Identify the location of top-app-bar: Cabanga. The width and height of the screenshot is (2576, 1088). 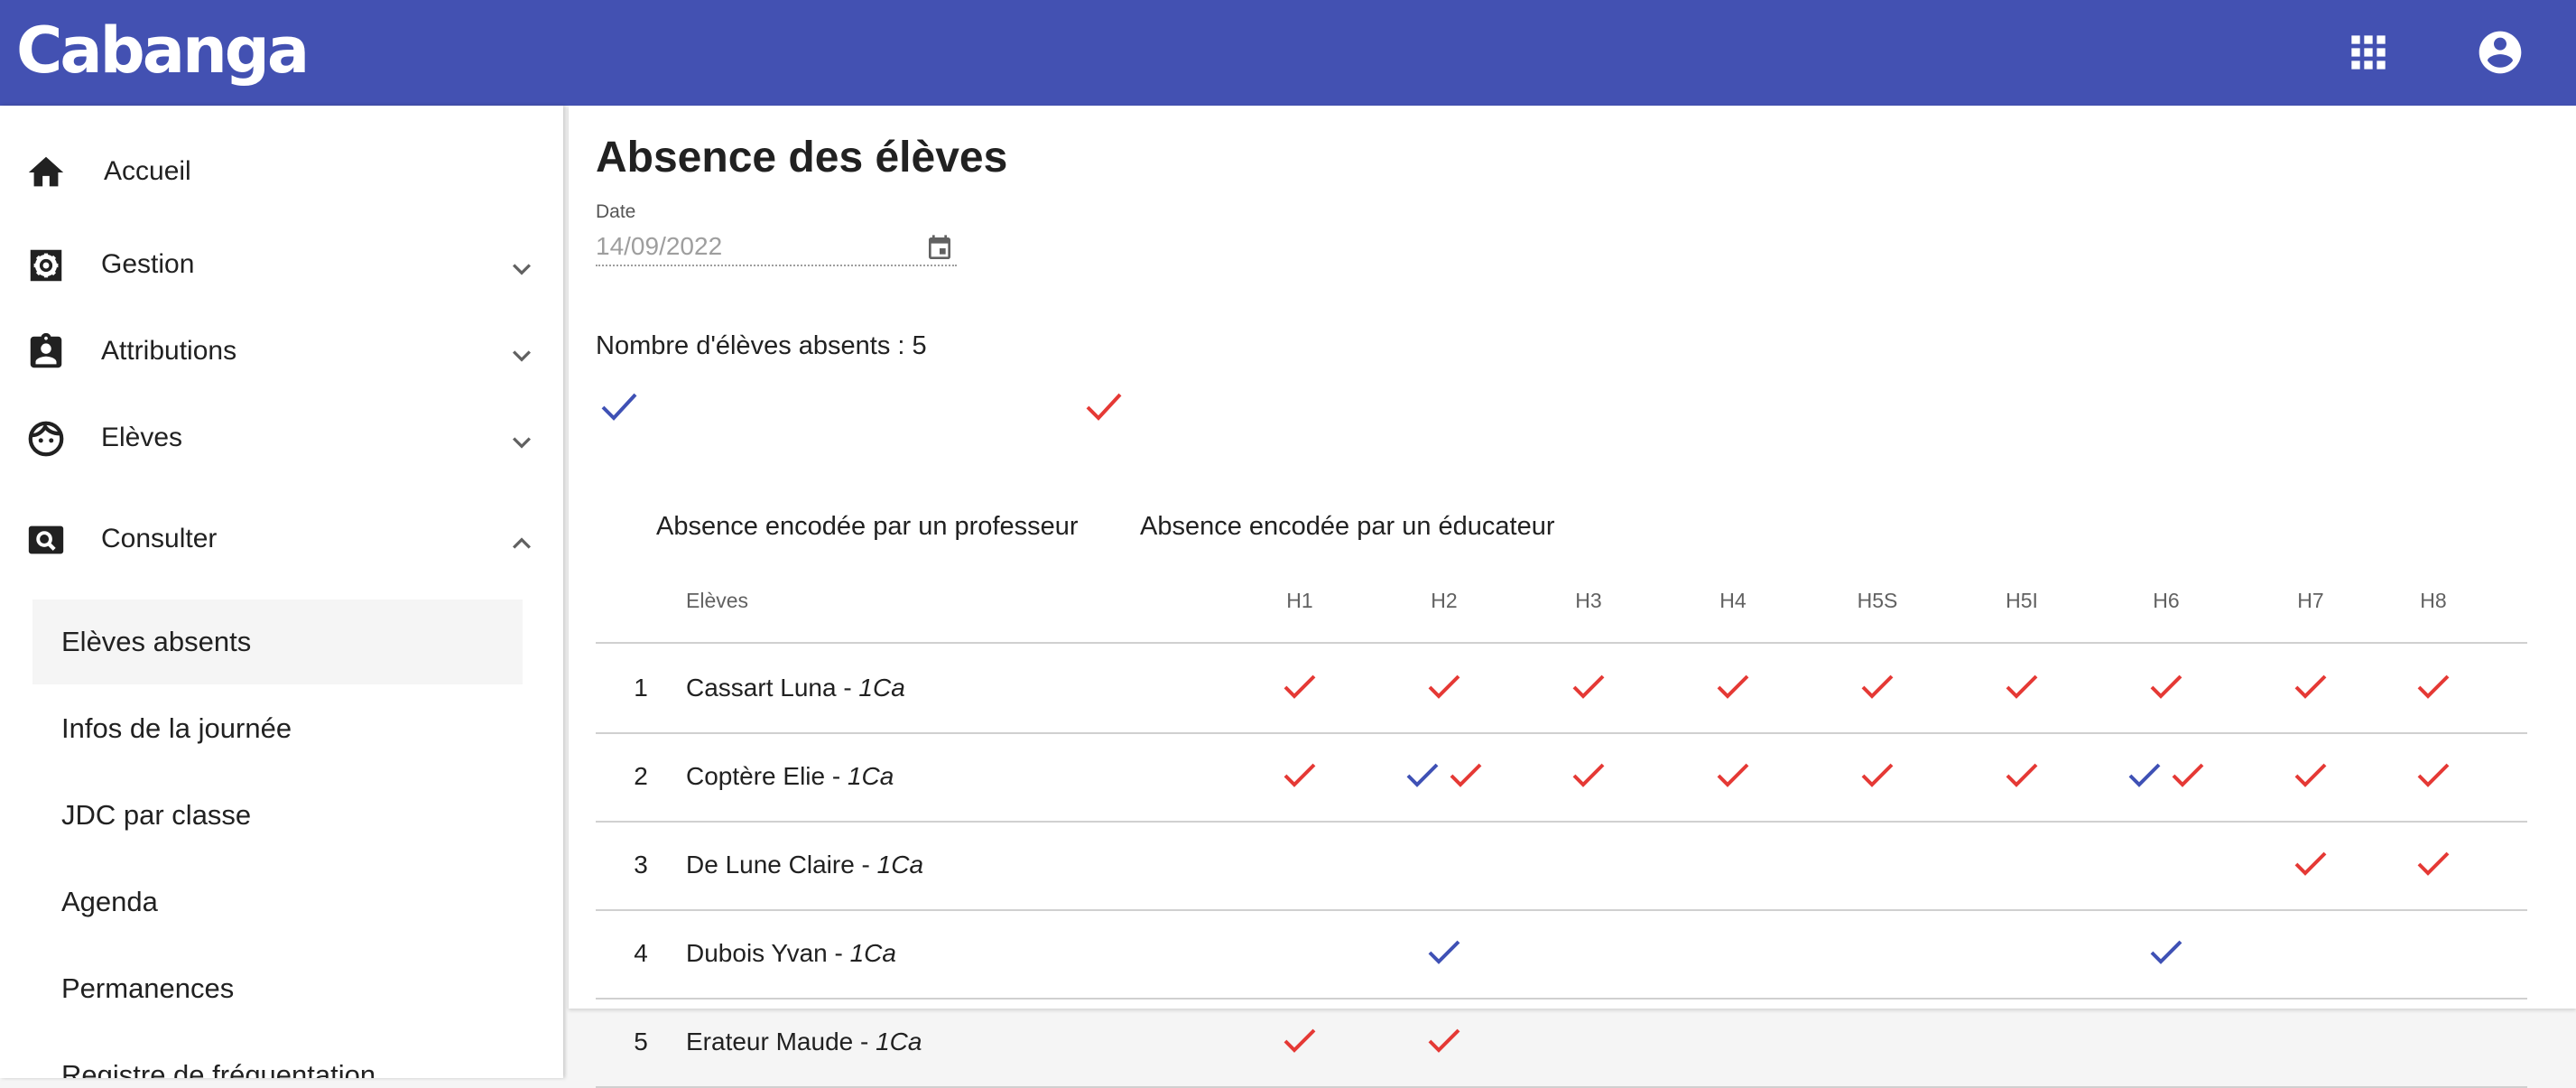
(1288, 53).